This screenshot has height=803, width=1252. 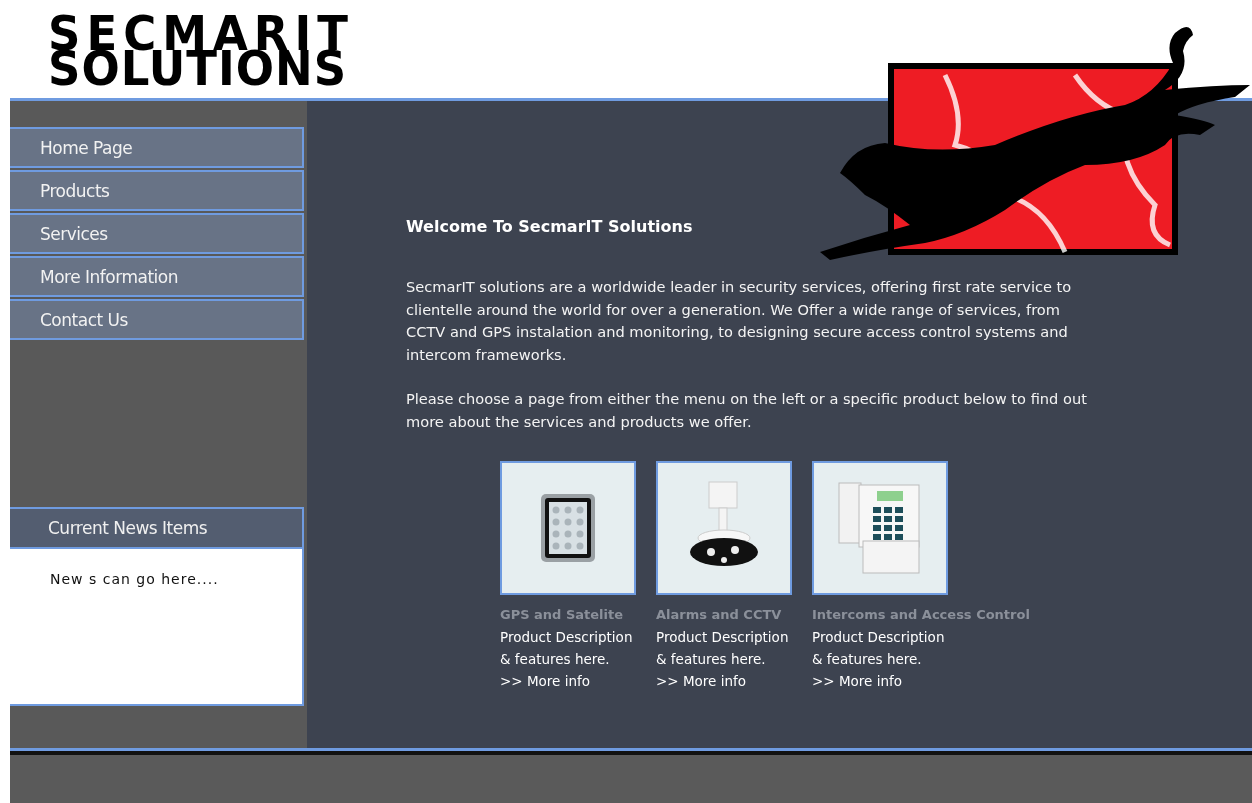 I want to click on product-title: Alarms and CCTV, so click(x=719, y=614).